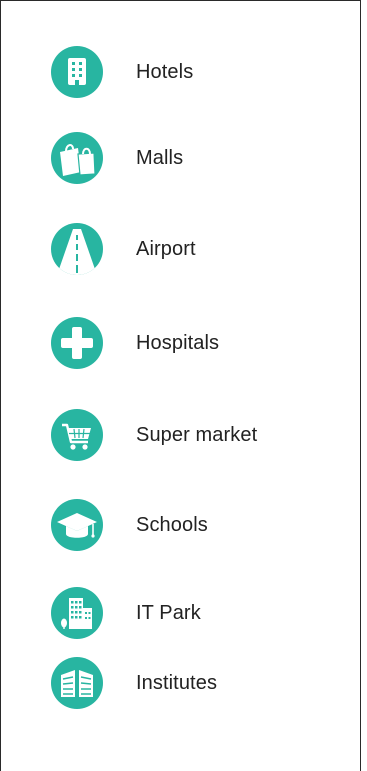  Describe the element at coordinates (197, 434) in the screenshot. I see `amenity-label: Super market` at that location.